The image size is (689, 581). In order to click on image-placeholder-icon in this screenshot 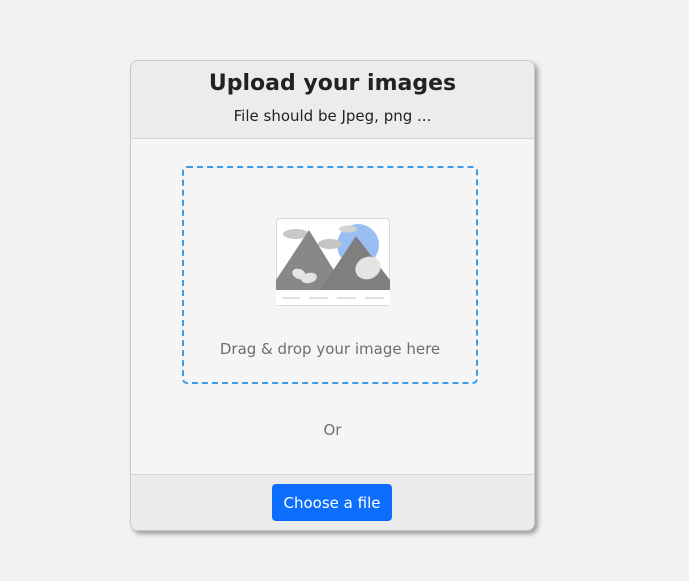, I will do `click(333, 262)`.